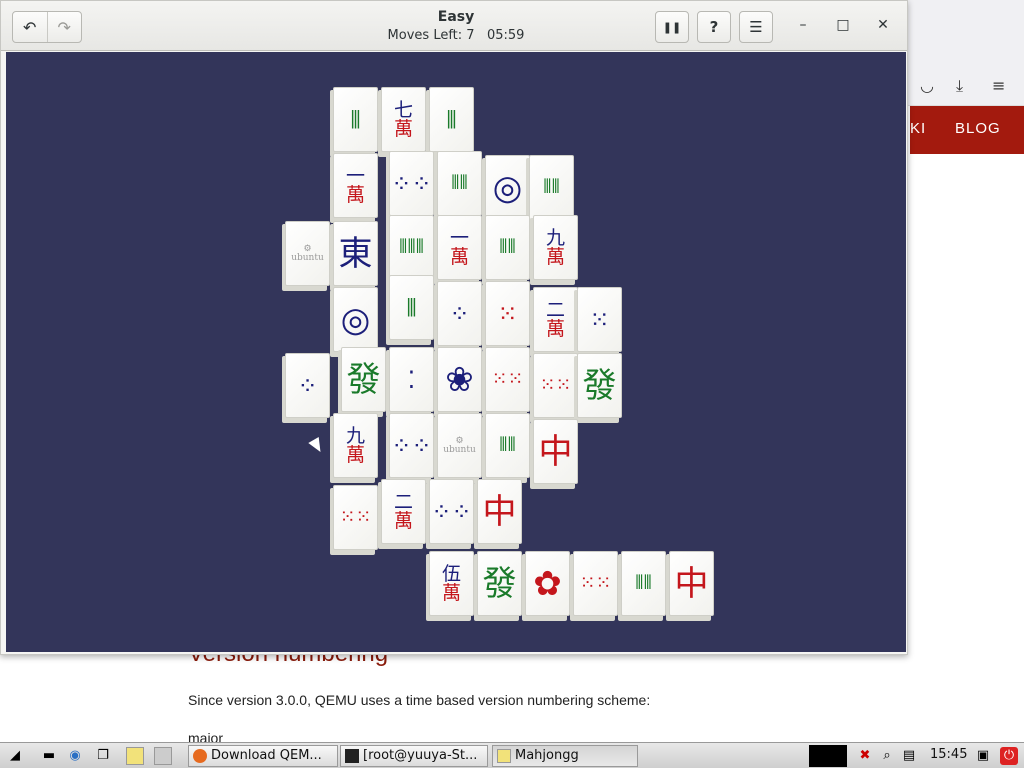 The height and width of the screenshot is (768, 1024). Describe the element at coordinates (555, 319) in the screenshot. I see `tile-symbol: 二萬` at that location.